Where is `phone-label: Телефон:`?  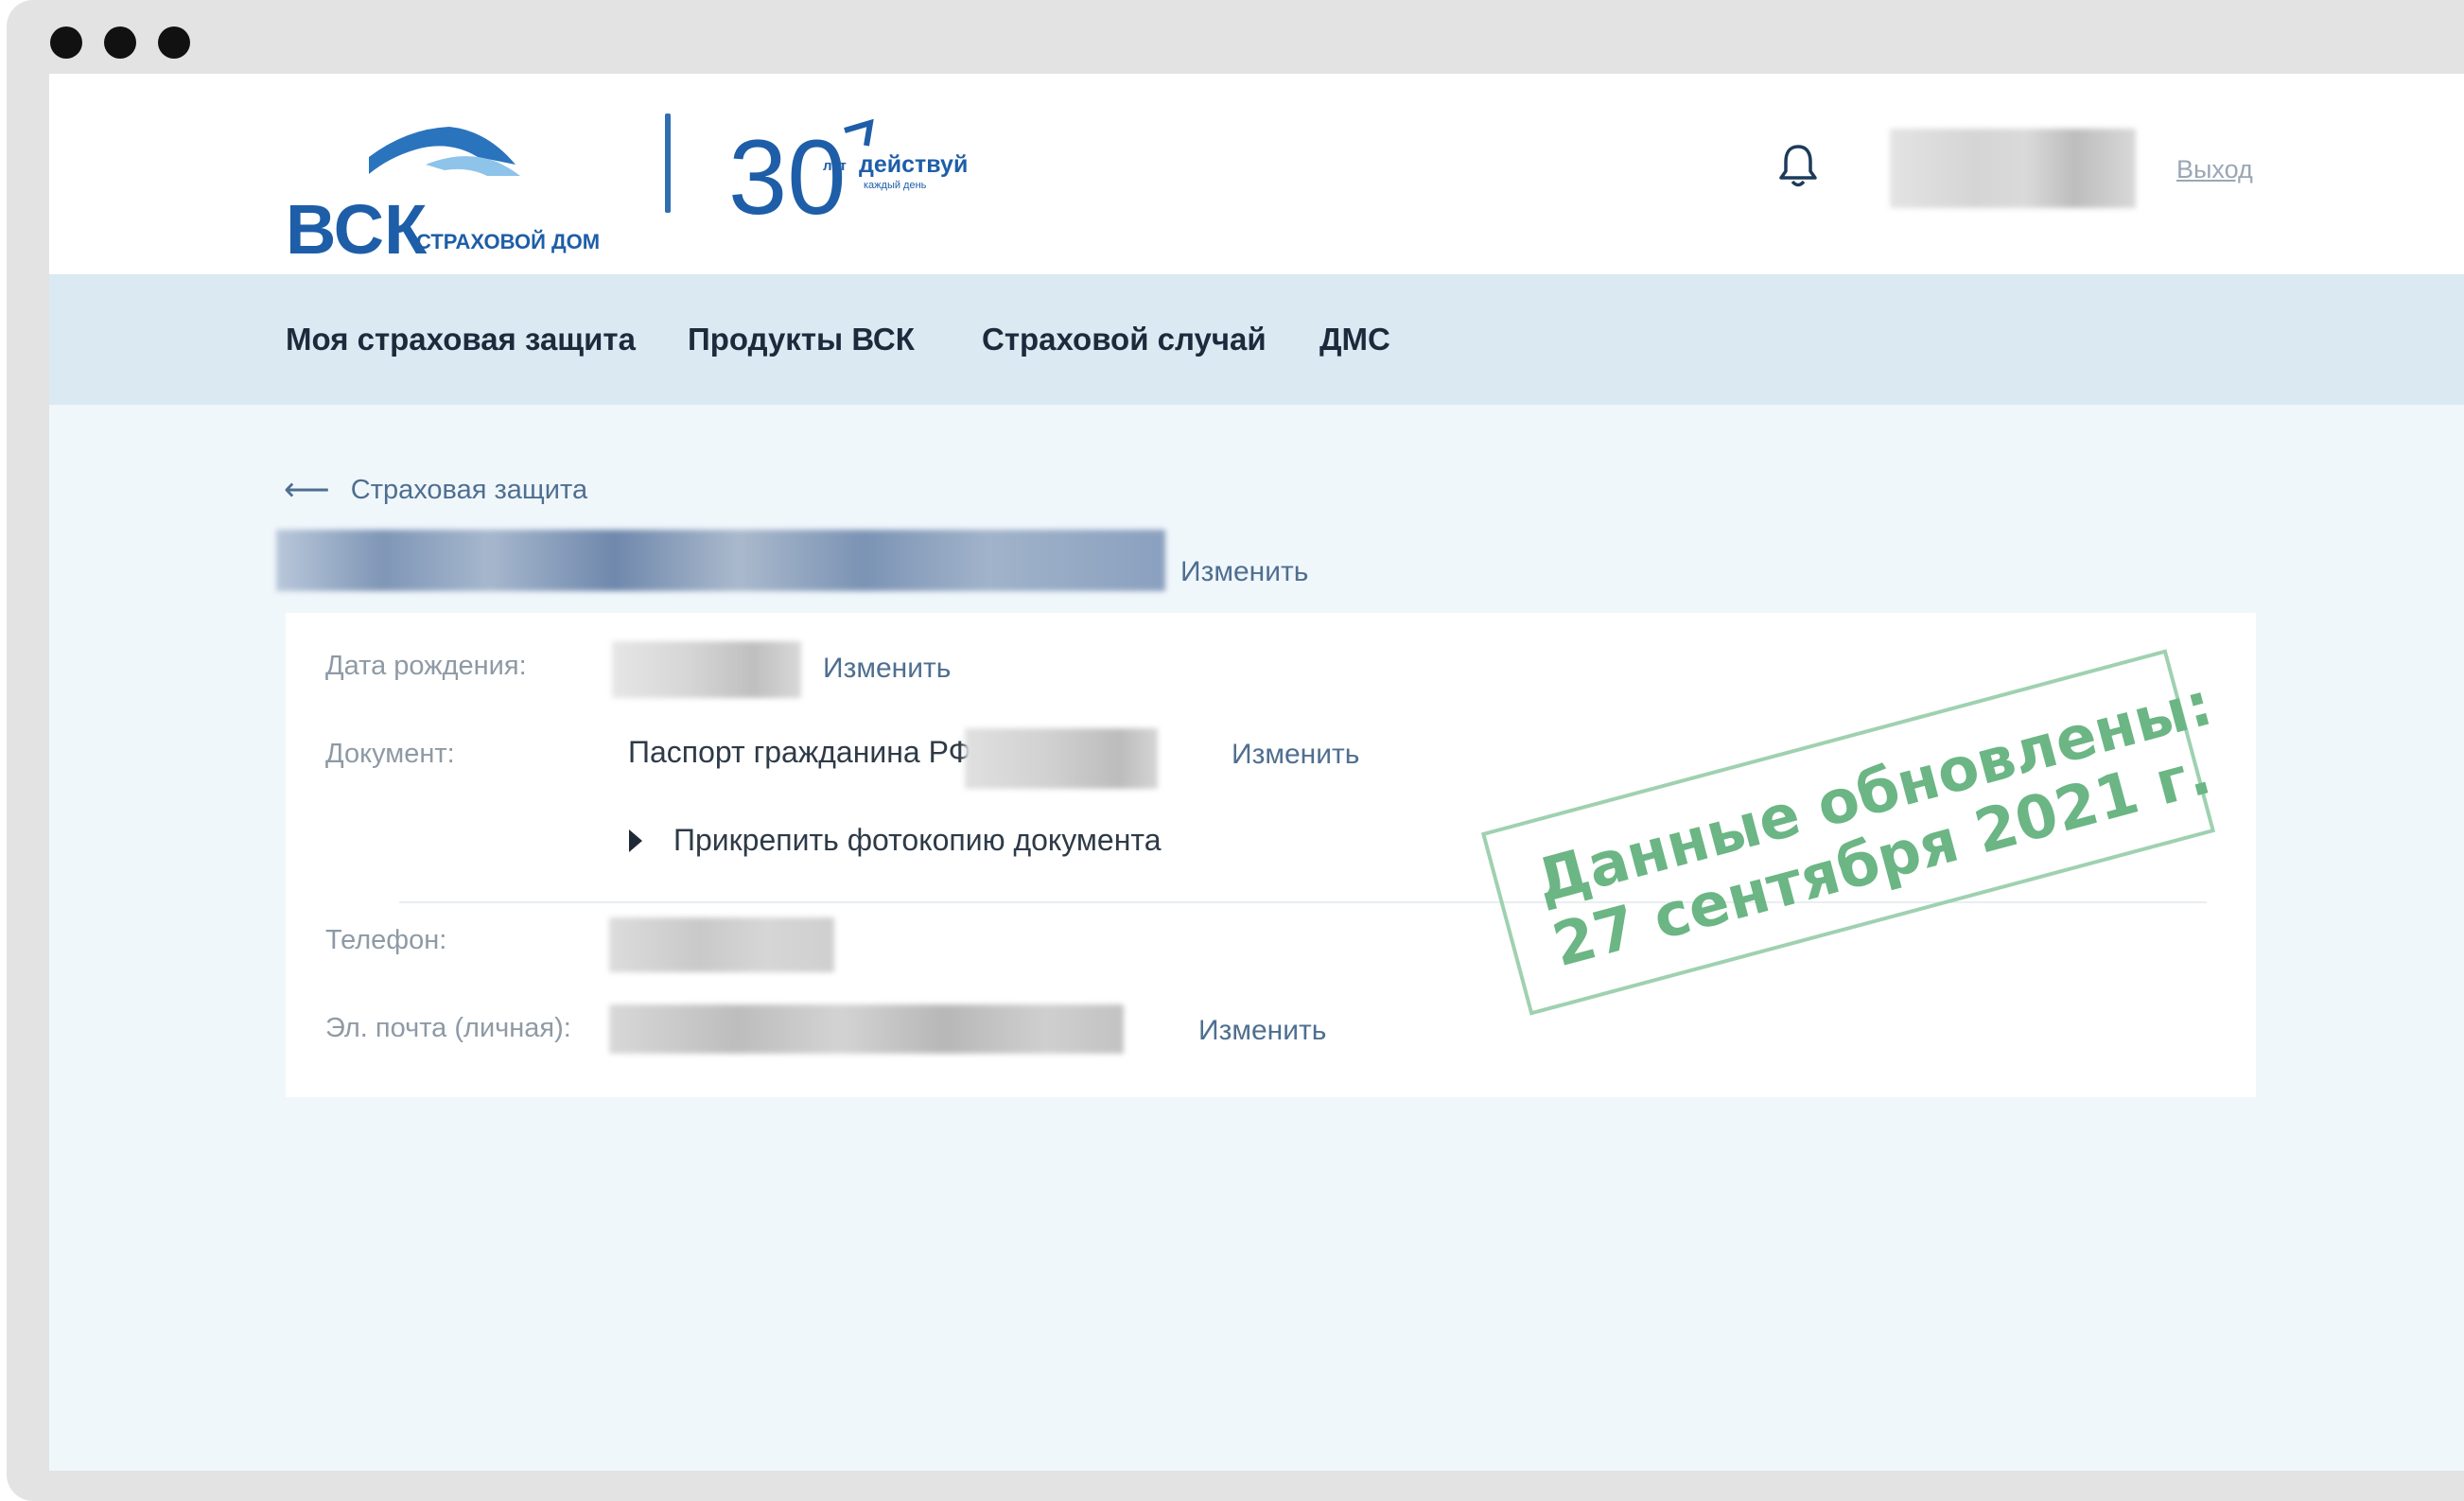 phone-label: Телефон: is located at coordinates (386, 940).